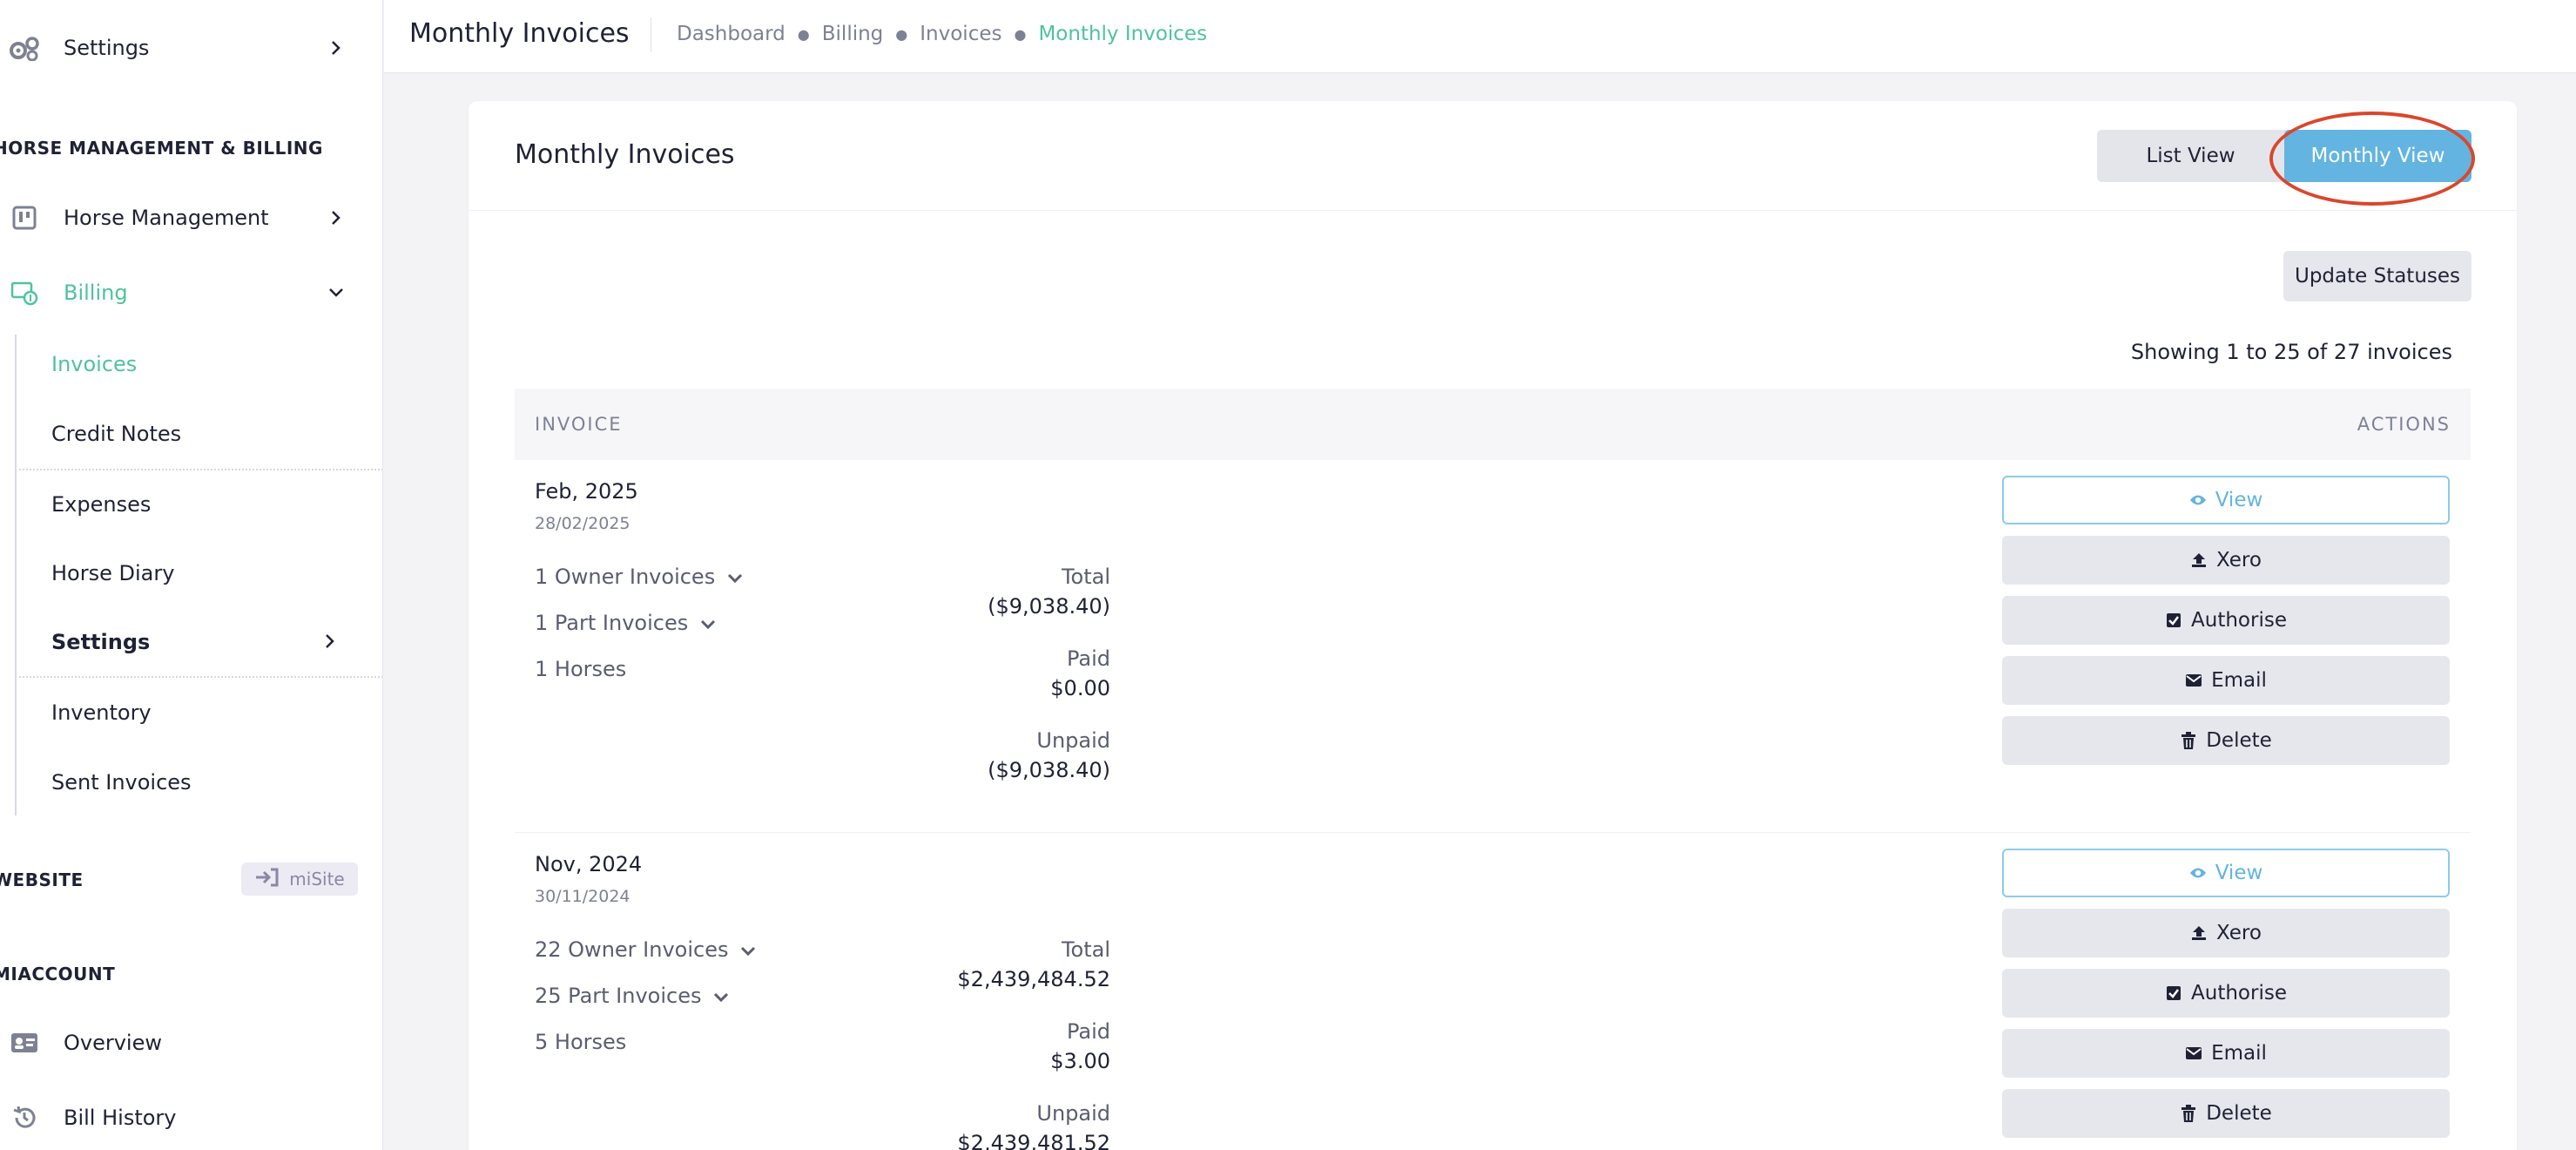 Image resolution: width=2576 pixels, height=1150 pixels. What do you see at coordinates (581, 669) in the screenshot?
I see `horses-count: 1 Horses` at bounding box center [581, 669].